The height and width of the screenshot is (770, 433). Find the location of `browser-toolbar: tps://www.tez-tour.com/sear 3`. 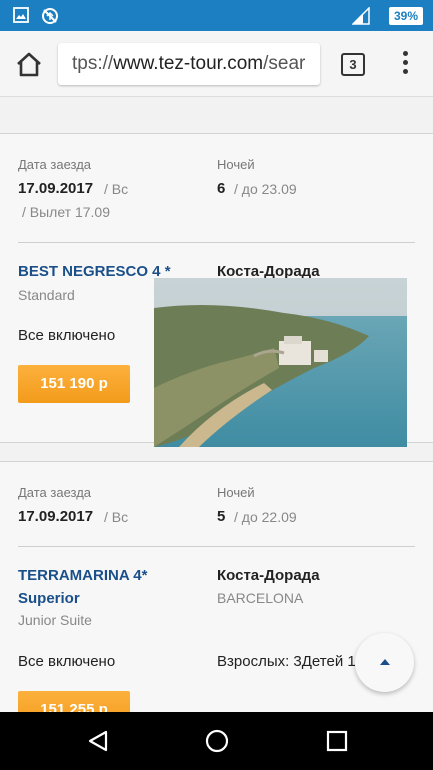

browser-toolbar: tps://www.tez-tour.com/sear 3 is located at coordinates (216, 64).